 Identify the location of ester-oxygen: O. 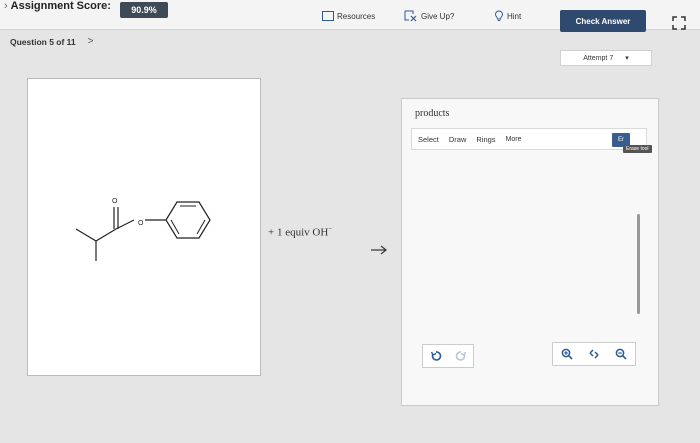
(141, 223).